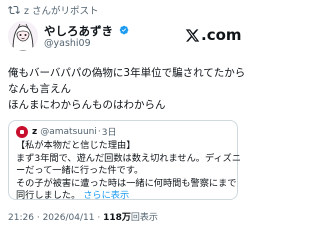 Image resolution: width=320 pixels, height=250 pixels. I want to click on author-avatar, so click(23, 36).